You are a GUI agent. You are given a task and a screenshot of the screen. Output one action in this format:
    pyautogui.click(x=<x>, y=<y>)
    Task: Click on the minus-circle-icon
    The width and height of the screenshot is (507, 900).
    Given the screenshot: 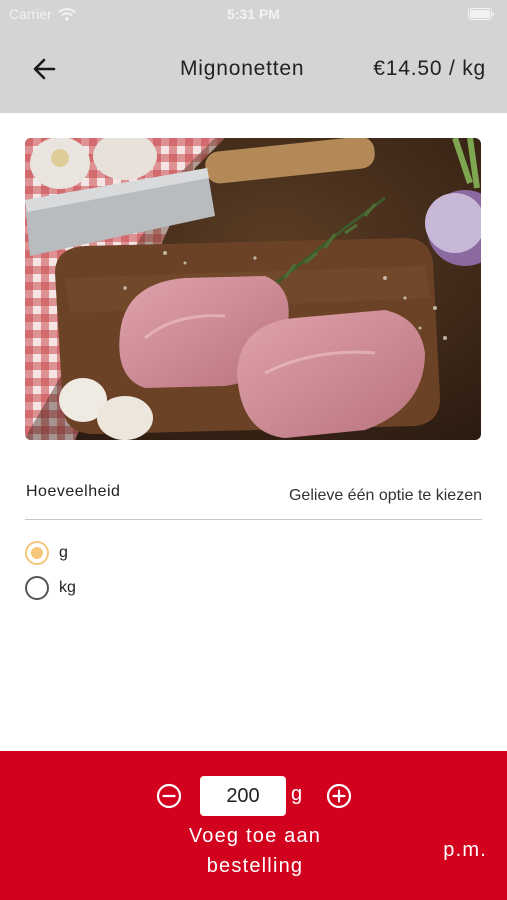 What is the action you would take?
    pyautogui.click(x=169, y=796)
    